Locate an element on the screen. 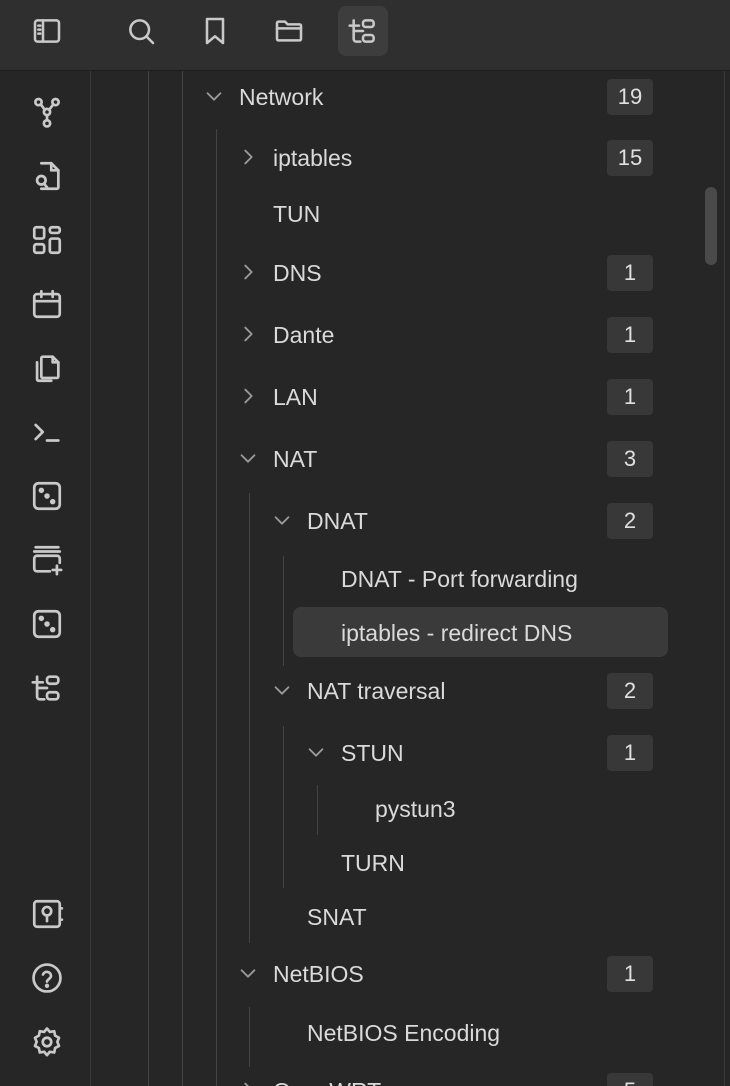 The image size is (730, 1086). tree-item-netbios: NetBIOS 1 is located at coordinates (381, 974).